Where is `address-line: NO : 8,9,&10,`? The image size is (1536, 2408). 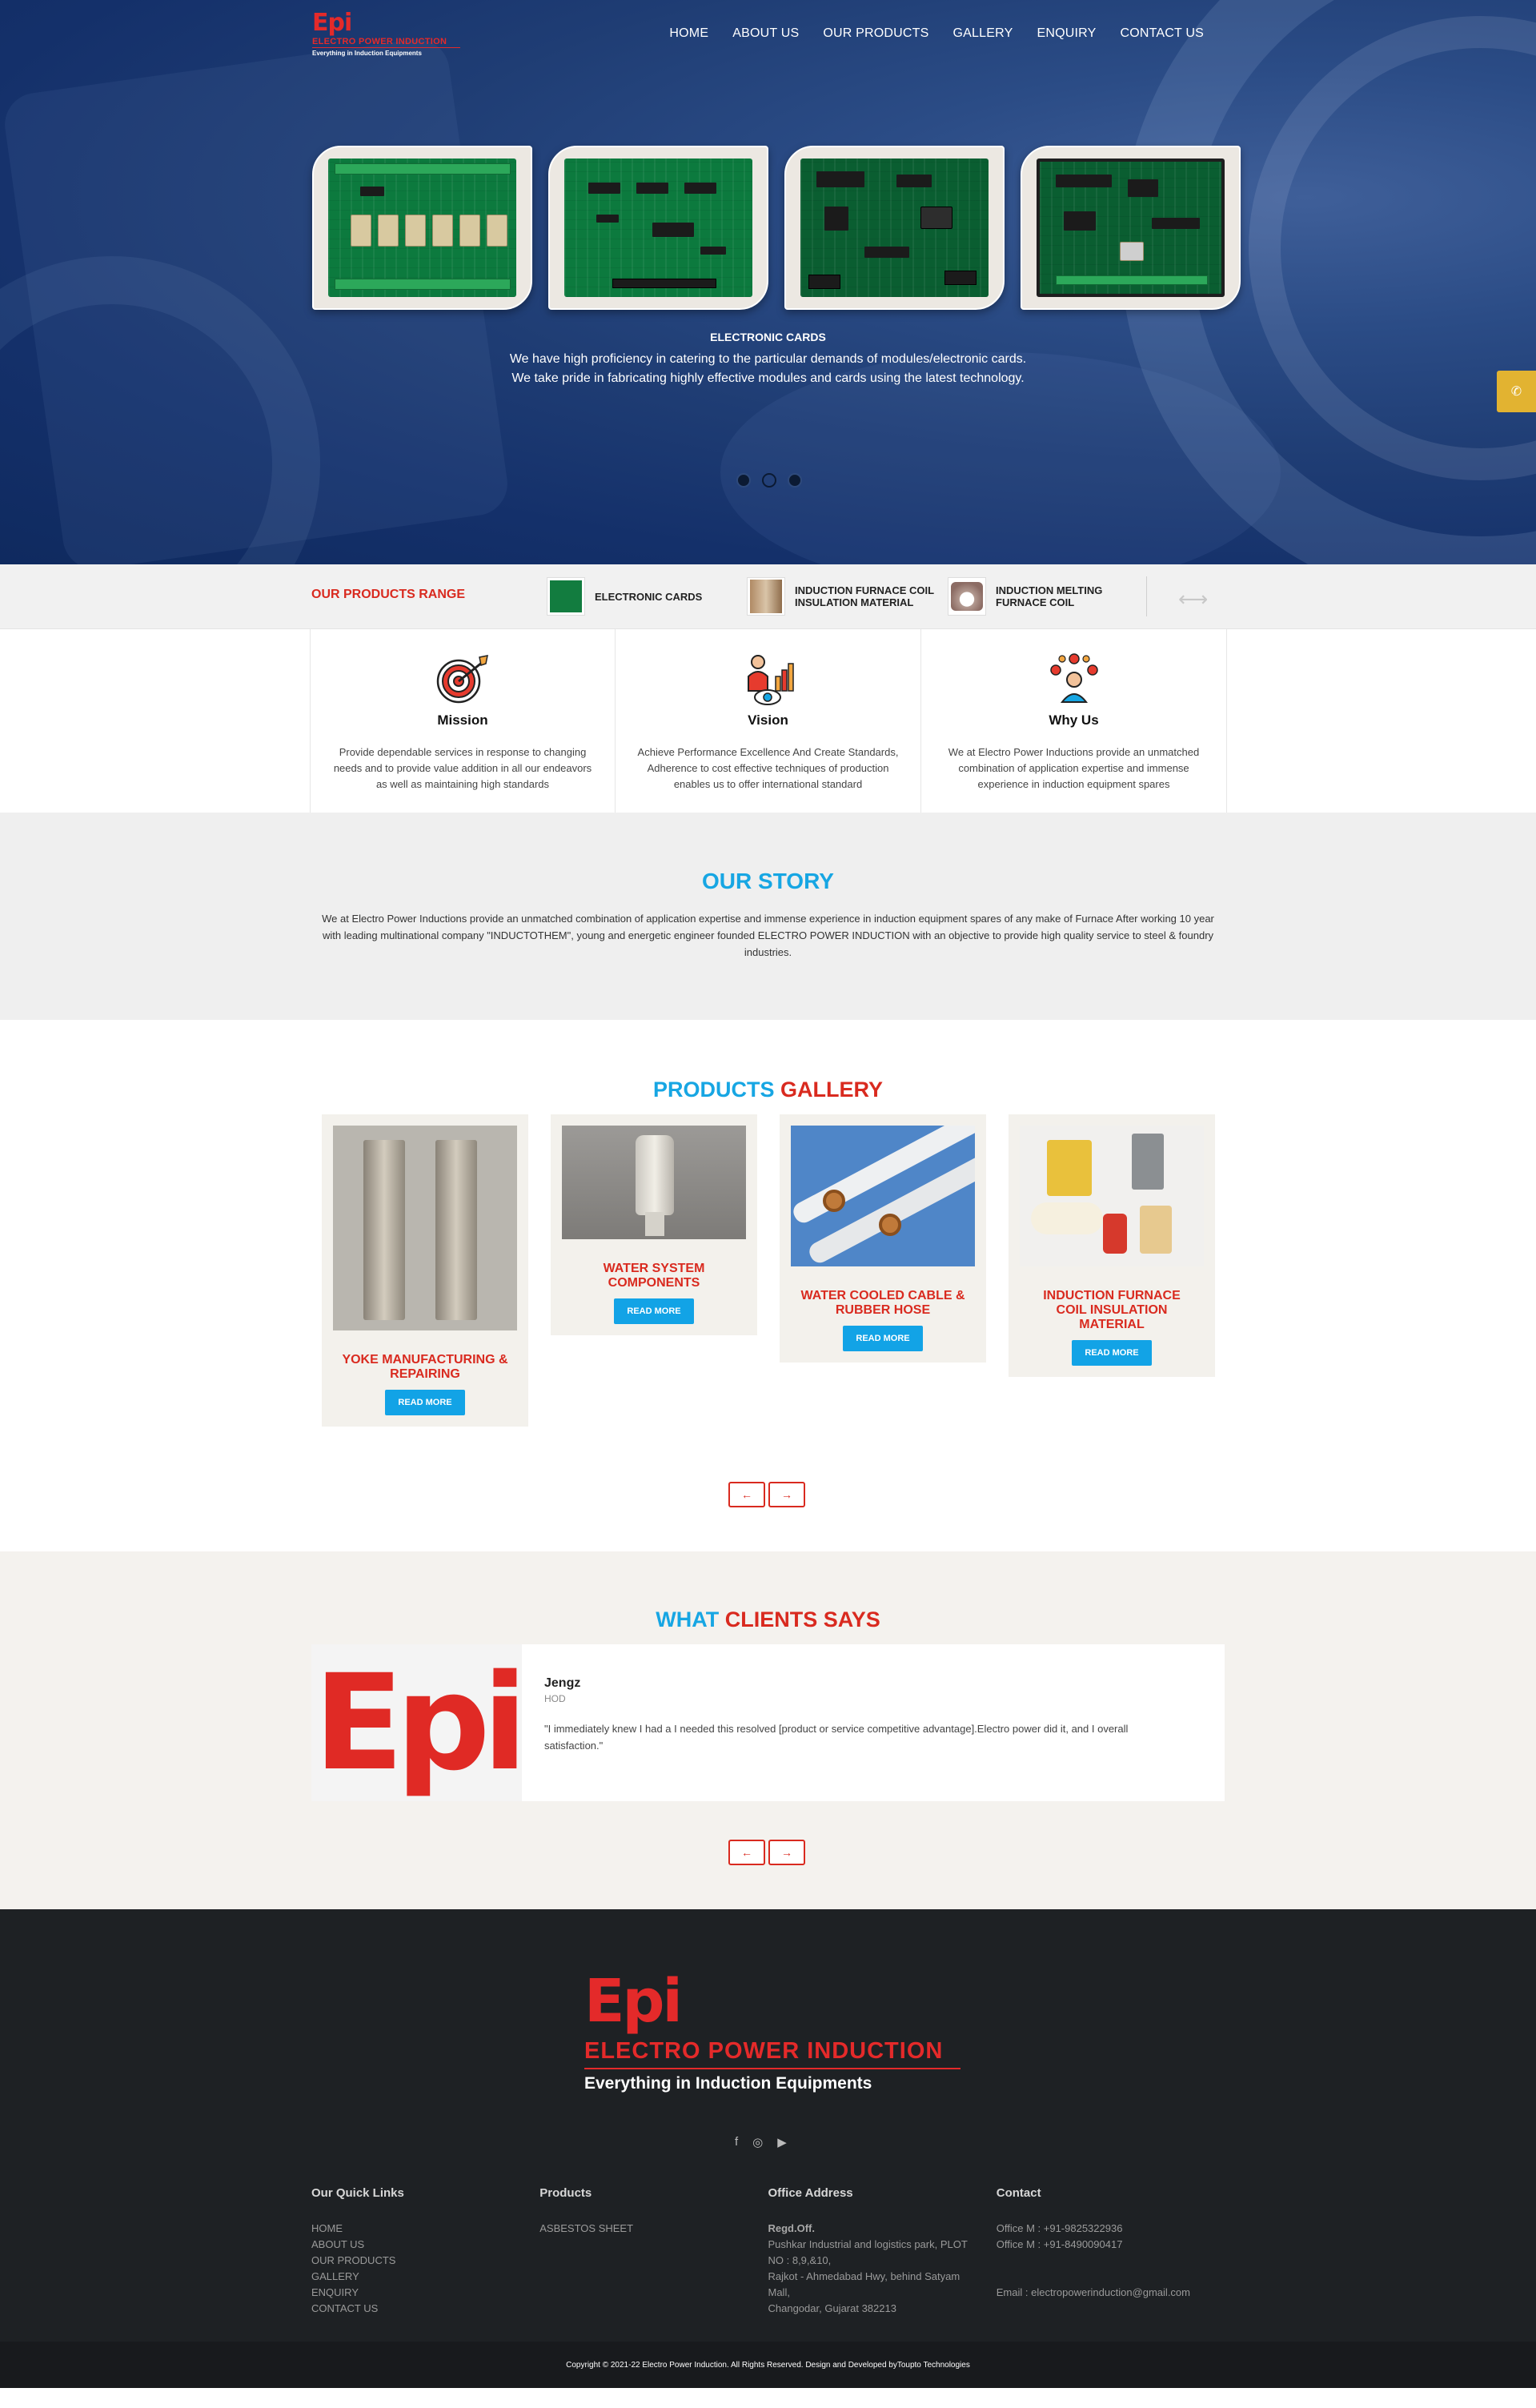 address-line: NO : 8,9,&10, is located at coordinates (800, 2260).